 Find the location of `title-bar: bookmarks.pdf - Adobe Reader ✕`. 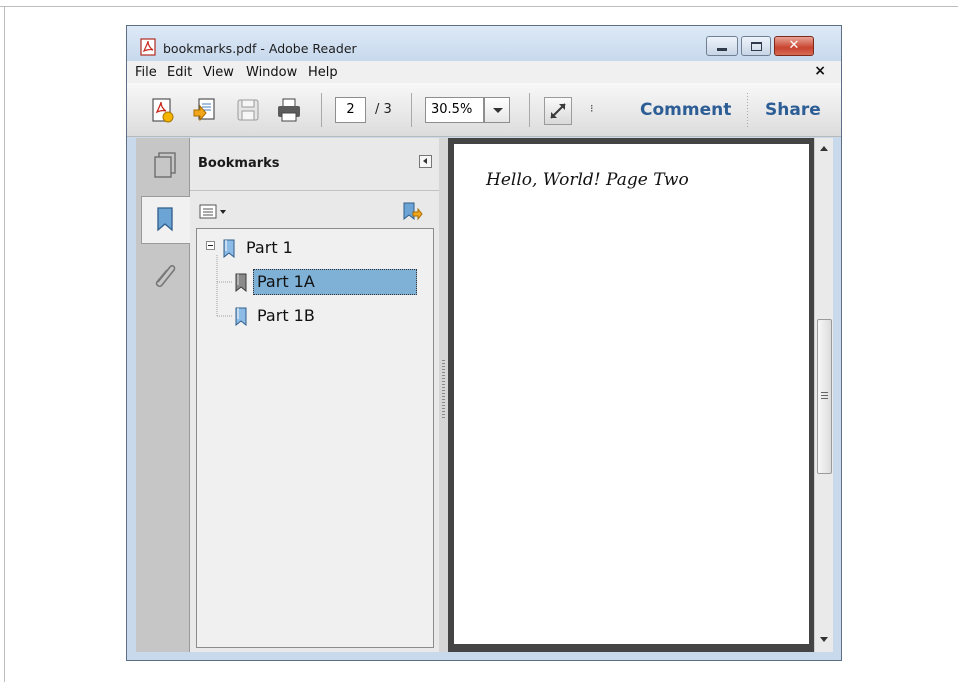

title-bar: bookmarks.pdf - Adobe Reader ✕ is located at coordinates (484, 43).